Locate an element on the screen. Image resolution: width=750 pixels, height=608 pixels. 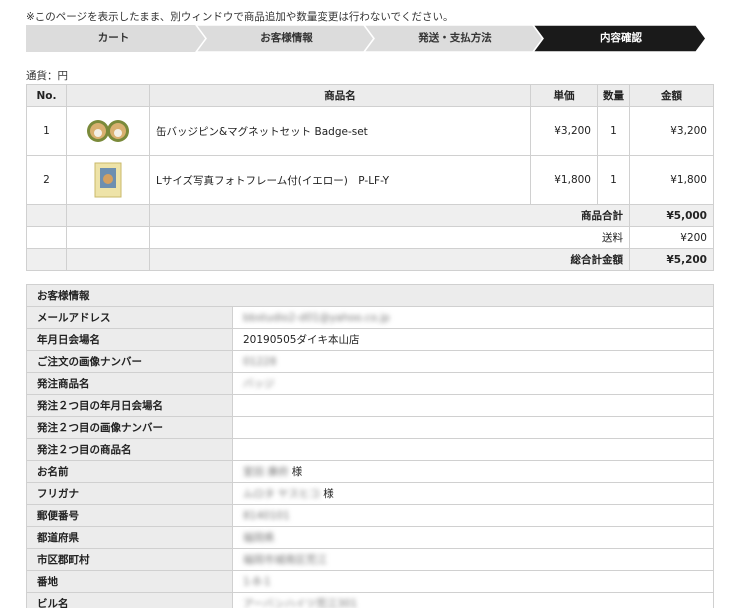
customer-info-title: お客様情報 is located at coordinates (370, 295).